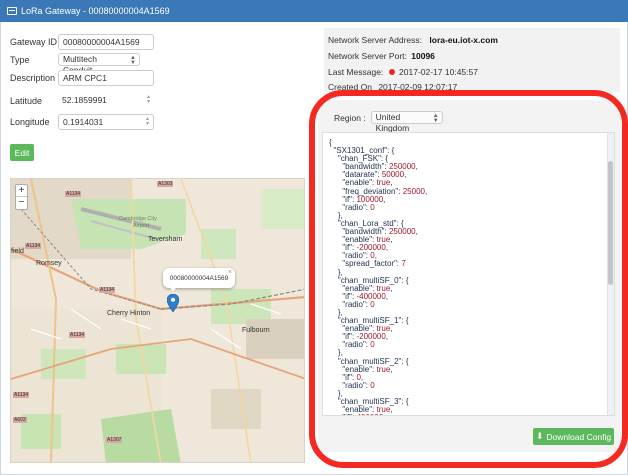  I want to click on config-json-token: 400000, so click(369, 414).